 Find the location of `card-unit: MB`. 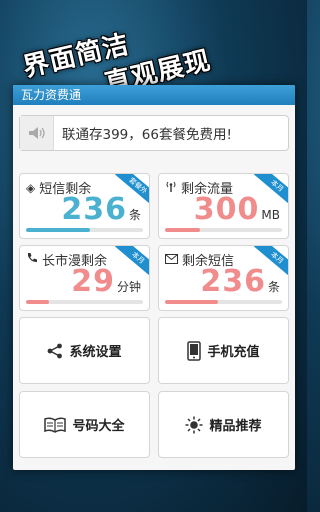

card-unit: MB is located at coordinates (270, 215).